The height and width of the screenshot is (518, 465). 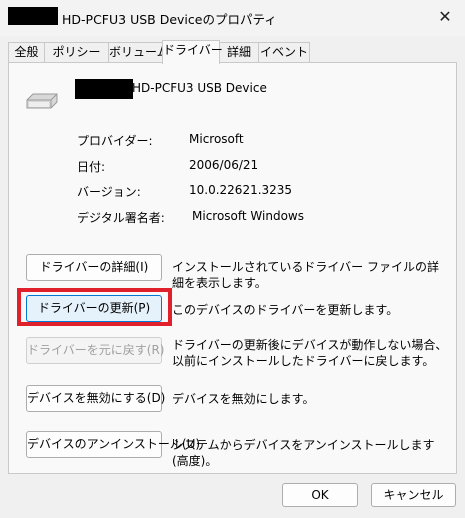 What do you see at coordinates (115, 141) in the screenshot?
I see `provider-label: プロバイダー:` at bounding box center [115, 141].